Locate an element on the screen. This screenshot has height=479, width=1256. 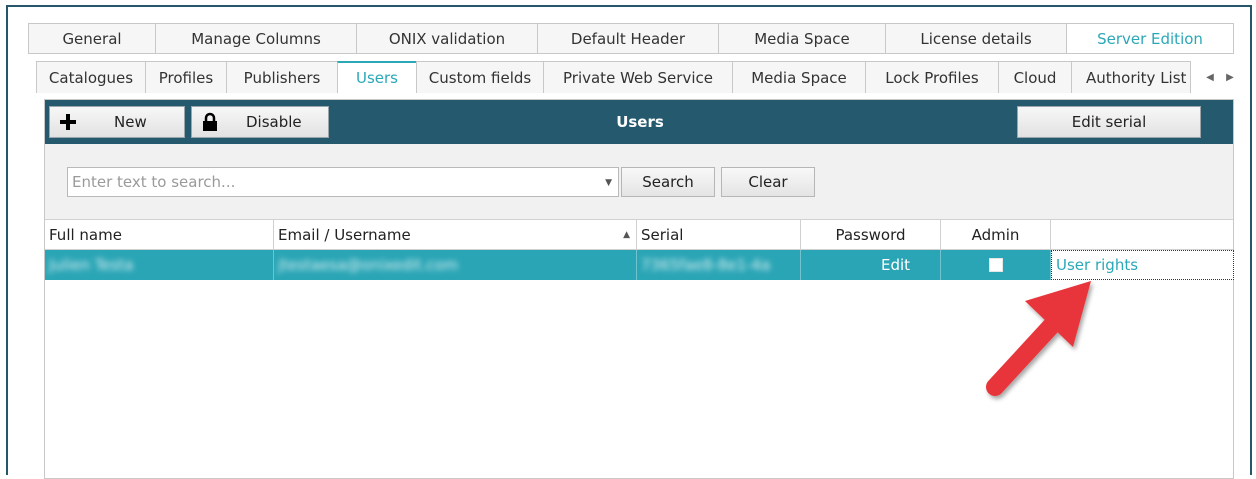
col-full-name-label: Full name is located at coordinates (85, 235).